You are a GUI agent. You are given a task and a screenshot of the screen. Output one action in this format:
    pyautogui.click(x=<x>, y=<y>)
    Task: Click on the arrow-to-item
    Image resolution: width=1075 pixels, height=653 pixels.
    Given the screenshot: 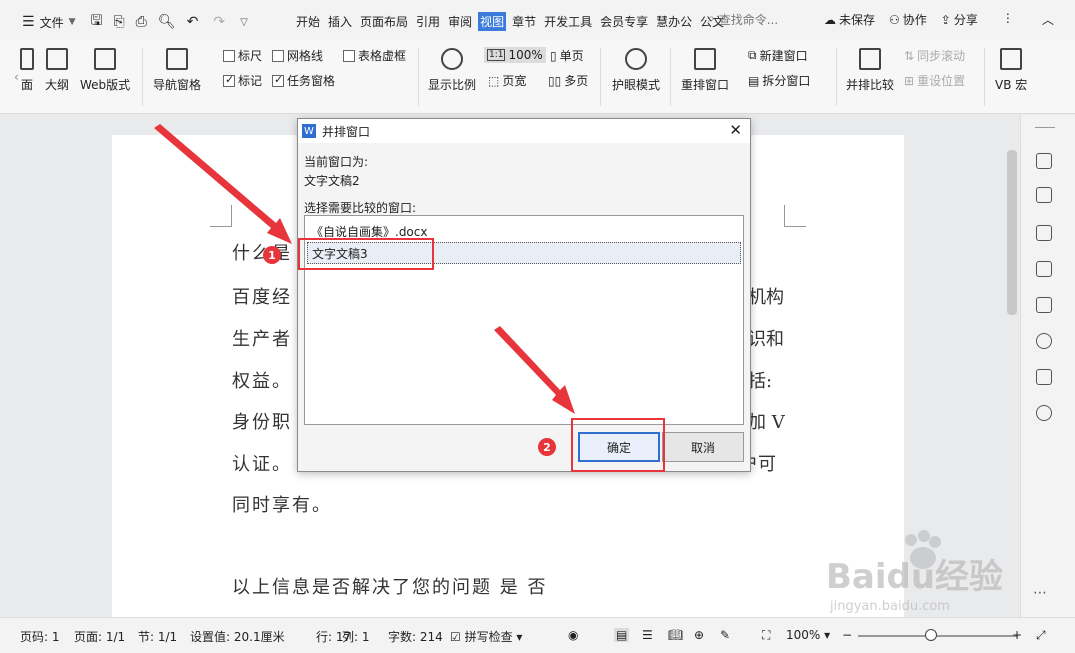 What is the action you would take?
    pyautogui.click(x=223, y=184)
    